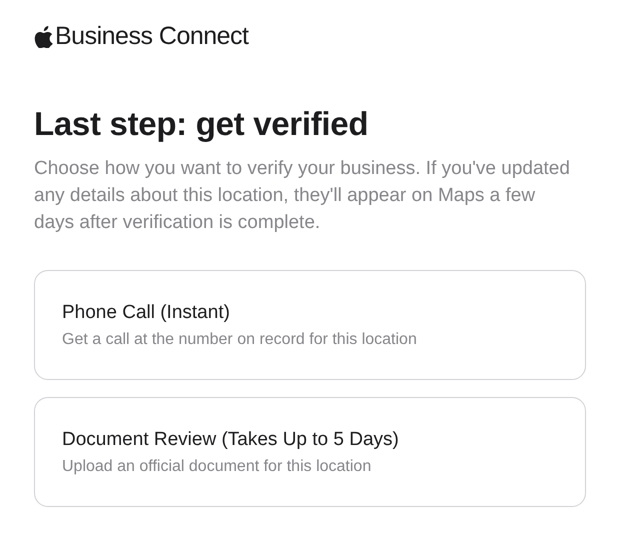 Image resolution: width=625 pixels, height=556 pixels. Describe the element at coordinates (217, 466) in the screenshot. I see `option-description: Upload an official document for this location` at that location.